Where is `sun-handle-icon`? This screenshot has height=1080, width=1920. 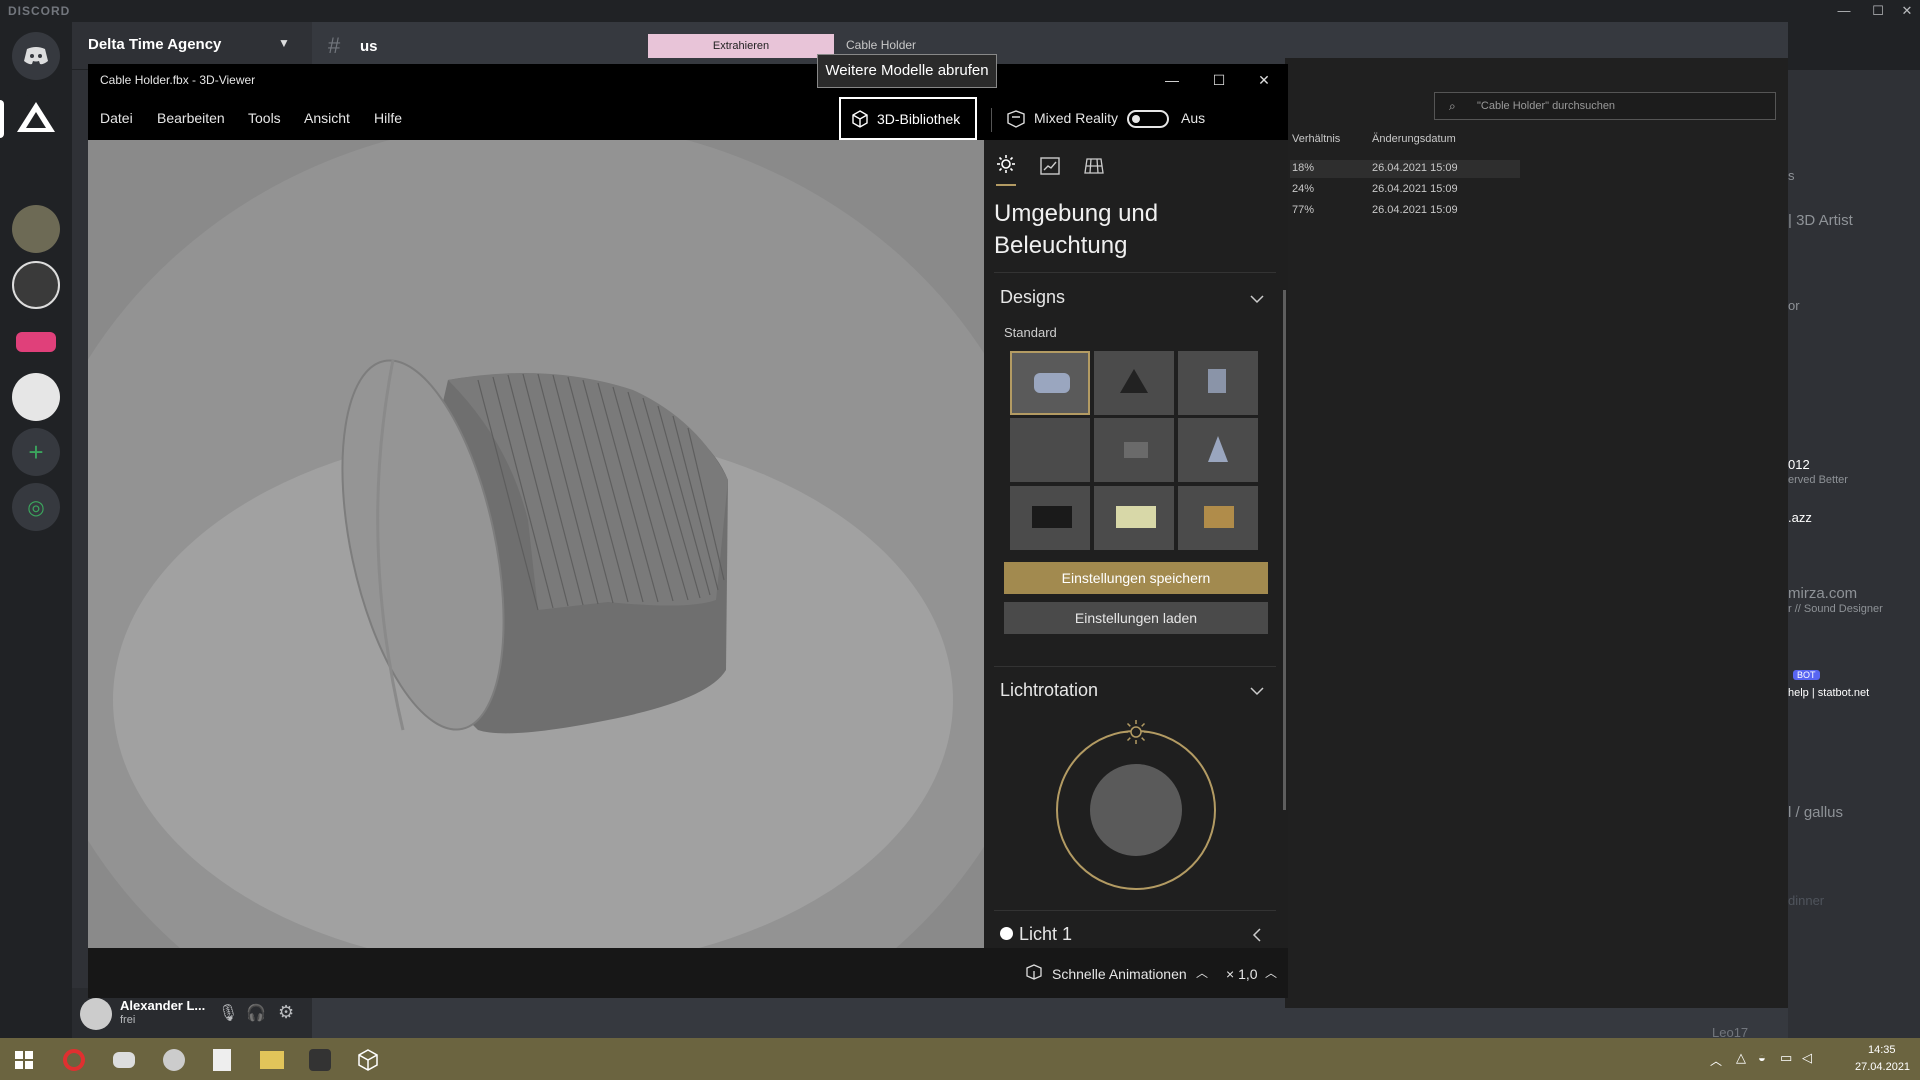 sun-handle-icon is located at coordinates (1136, 732).